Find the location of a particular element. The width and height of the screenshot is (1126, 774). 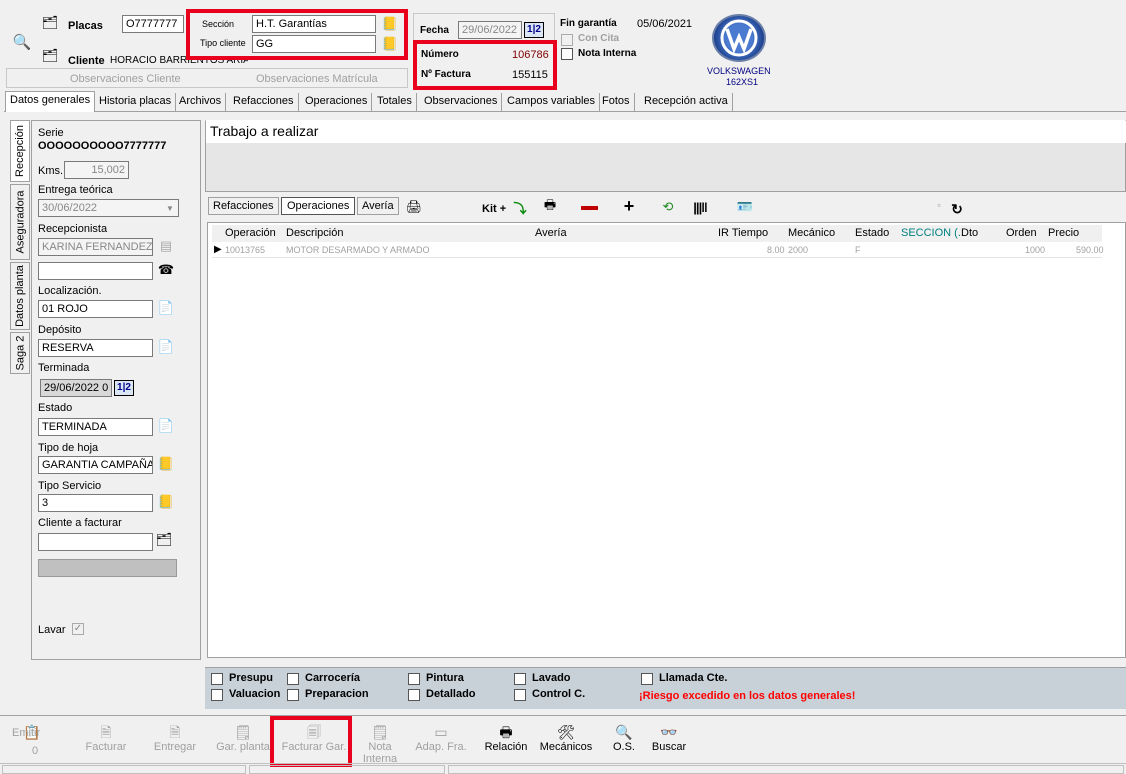

col-dto: Dto is located at coordinates (969, 233).